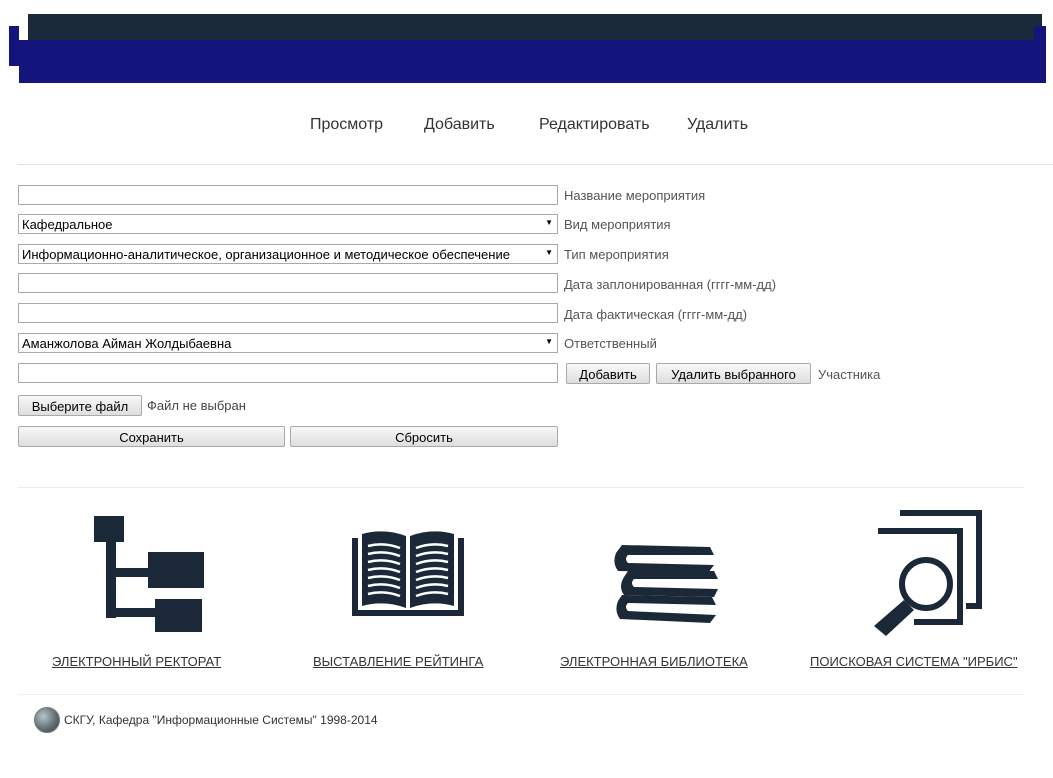 This screenshot has width=1053, height=778. What do you see at coordinates (526, 128) in the screenshot?
I see `action-nav: Просмотр Добавить Редактировать Удалить` at bounding box center [526, 128].